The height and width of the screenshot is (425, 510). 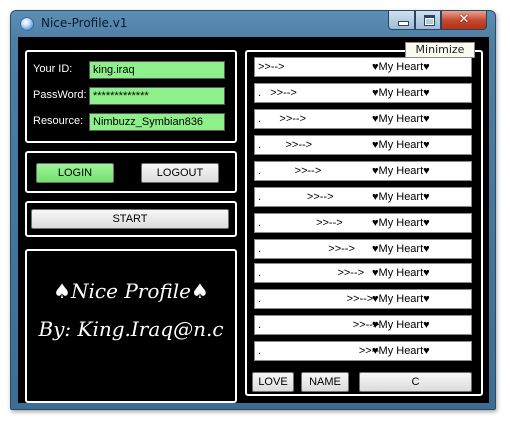 What do you see at coordinates (363, 67) in the screenshot?
I see `heart-row: >>--> ♥My Heart♥` at bounding box center [363, 67].